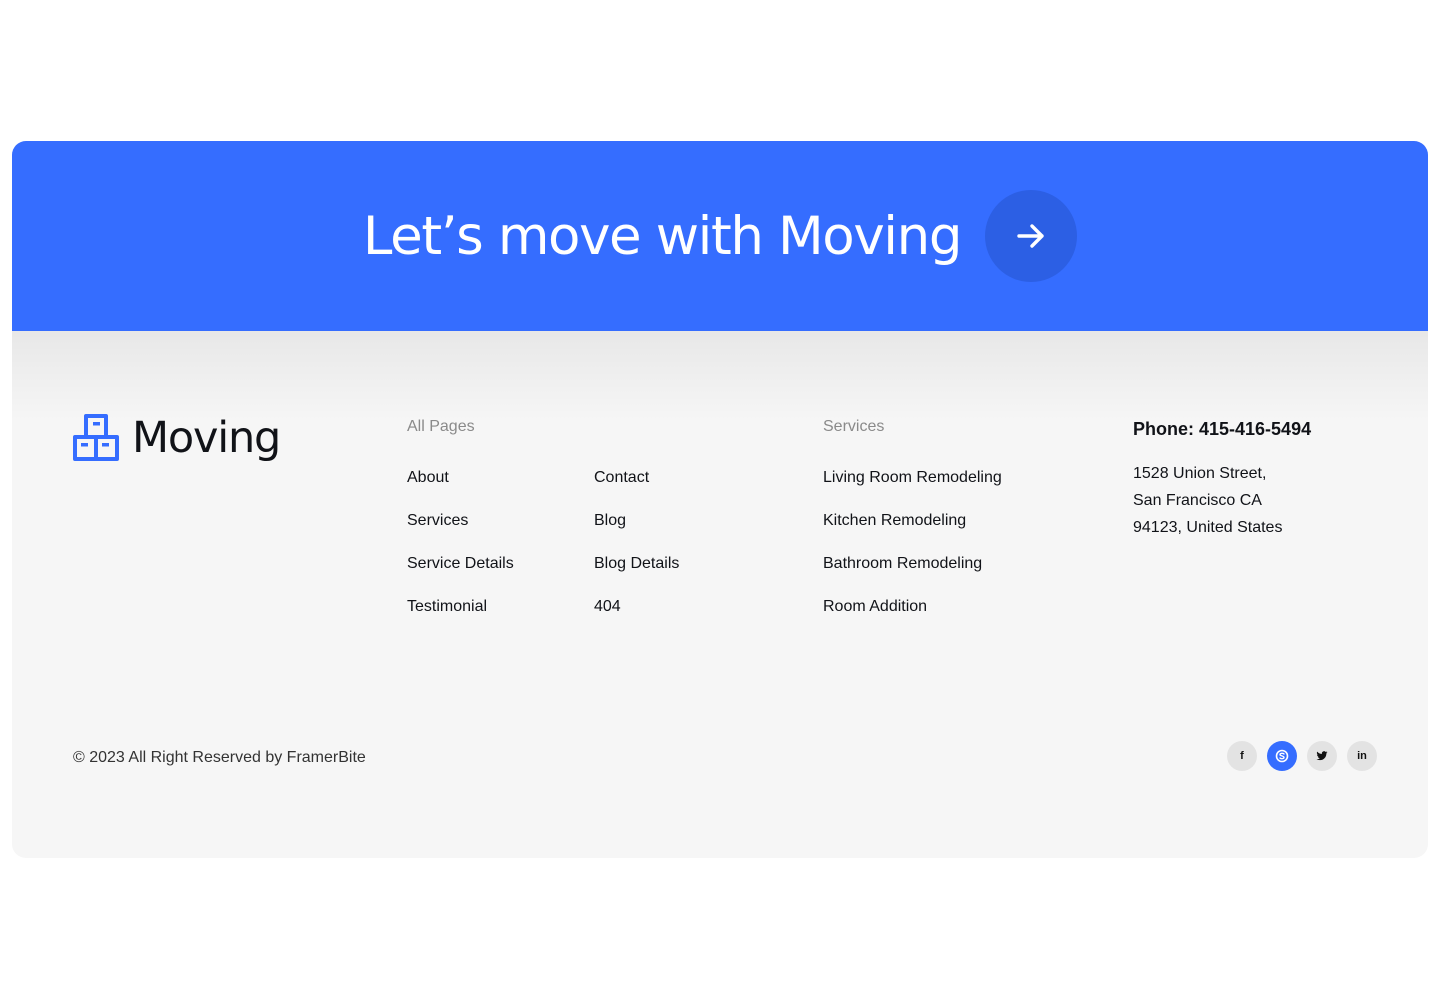 The height and width of the screenshot is (1000, 1440). Describe the element at coordinates (902, 564) in the screenshot. I see `service-link-bathroom: Bathroom Remodeling` at that location.